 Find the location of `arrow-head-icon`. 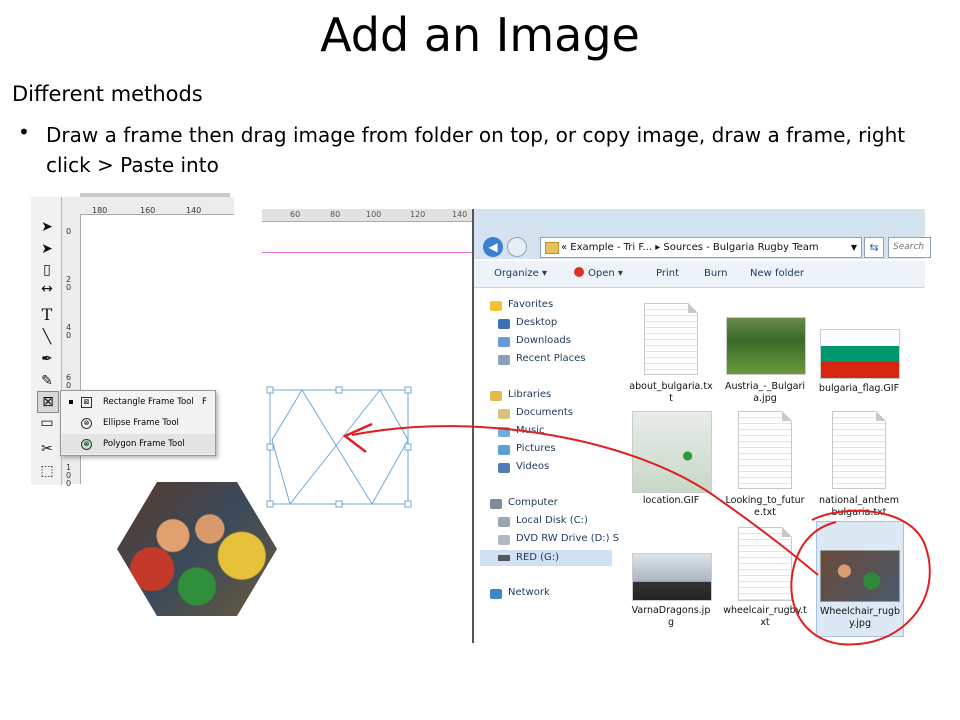

arrow-head-icon is located at coordinates (357, 437).